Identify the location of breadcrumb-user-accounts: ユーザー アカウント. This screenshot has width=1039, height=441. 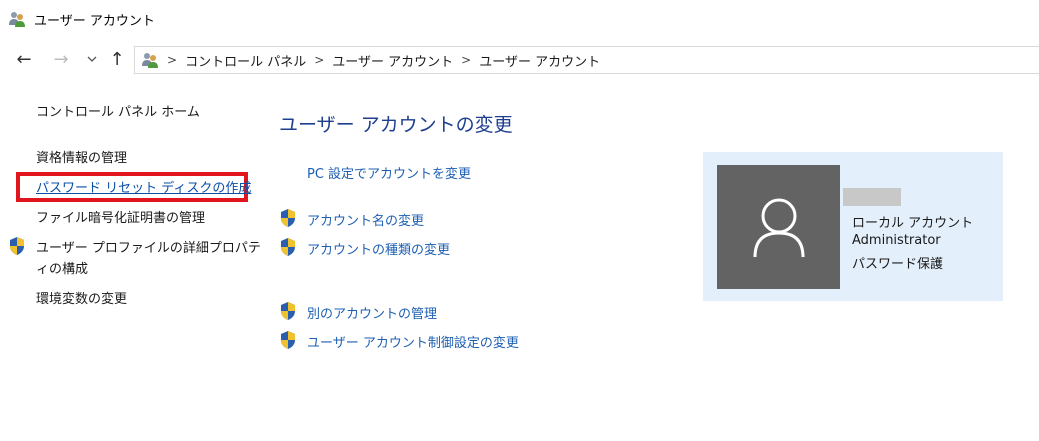
(392, 60).